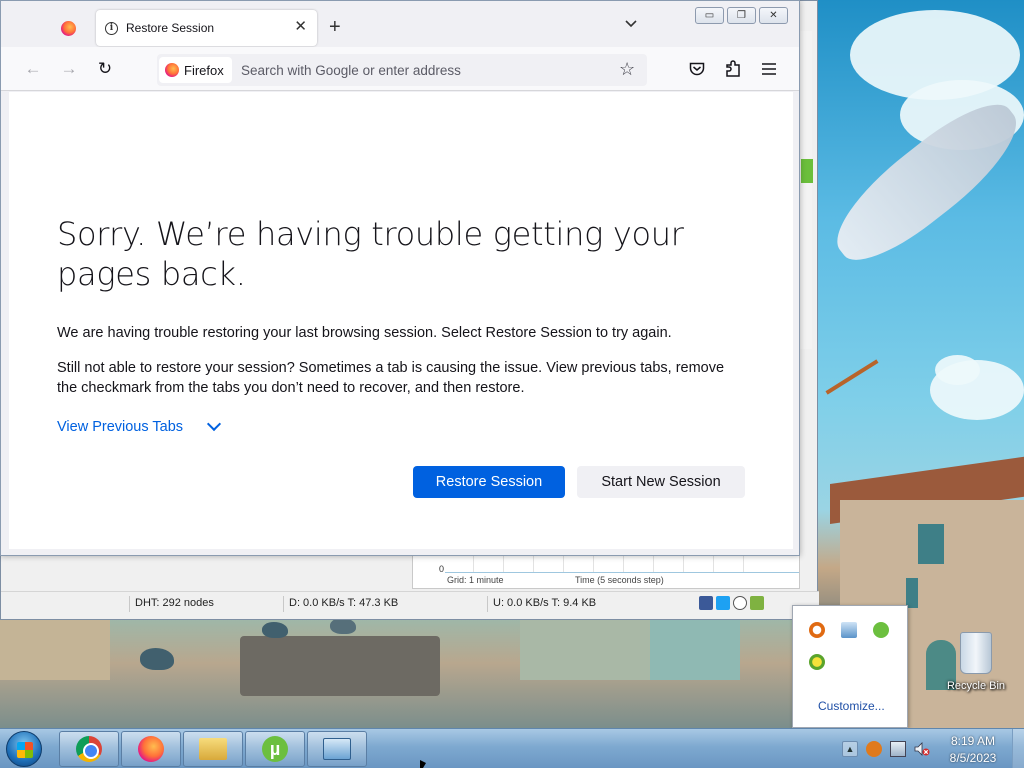  Describe the element at coordinates (852, 377) in the screenshot. I see `feather-quill` at that location.